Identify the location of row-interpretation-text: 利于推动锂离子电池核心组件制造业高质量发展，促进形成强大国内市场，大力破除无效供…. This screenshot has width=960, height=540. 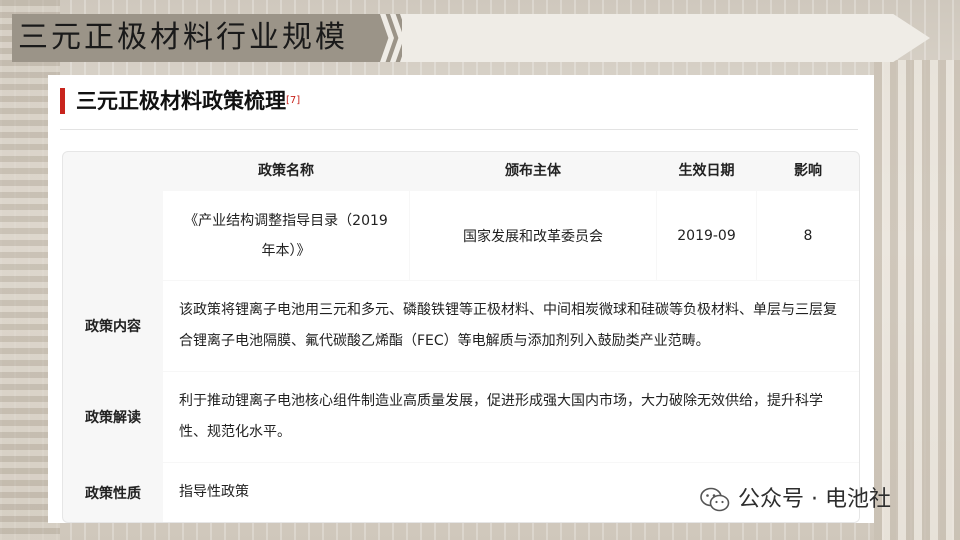
(501, 416).